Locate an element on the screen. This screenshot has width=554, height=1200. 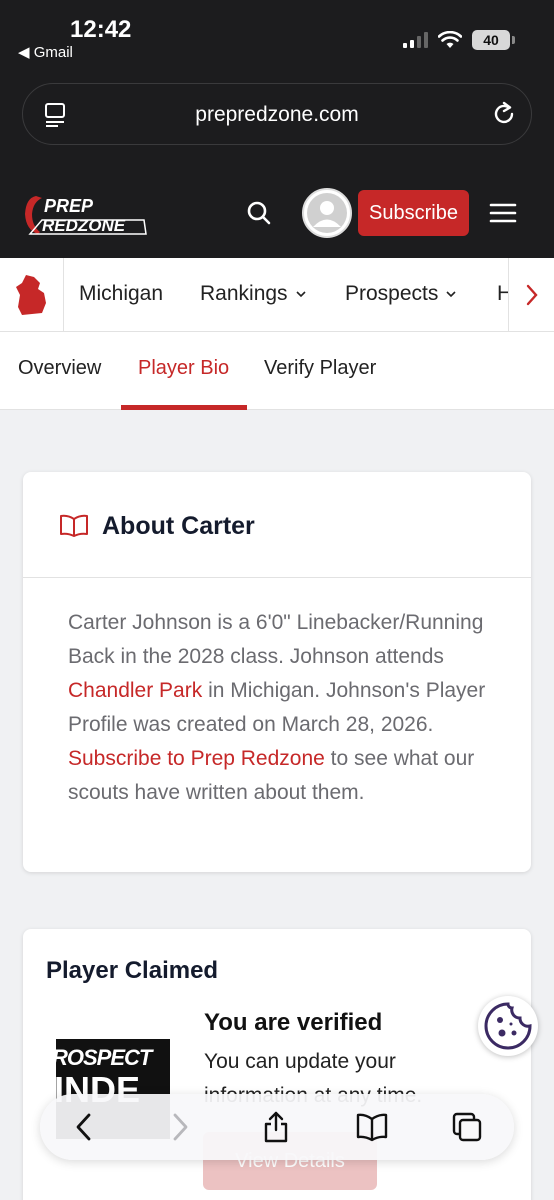
profile-tabs: Overview Player Bio Verify Player is located at coordinates (277, 371).